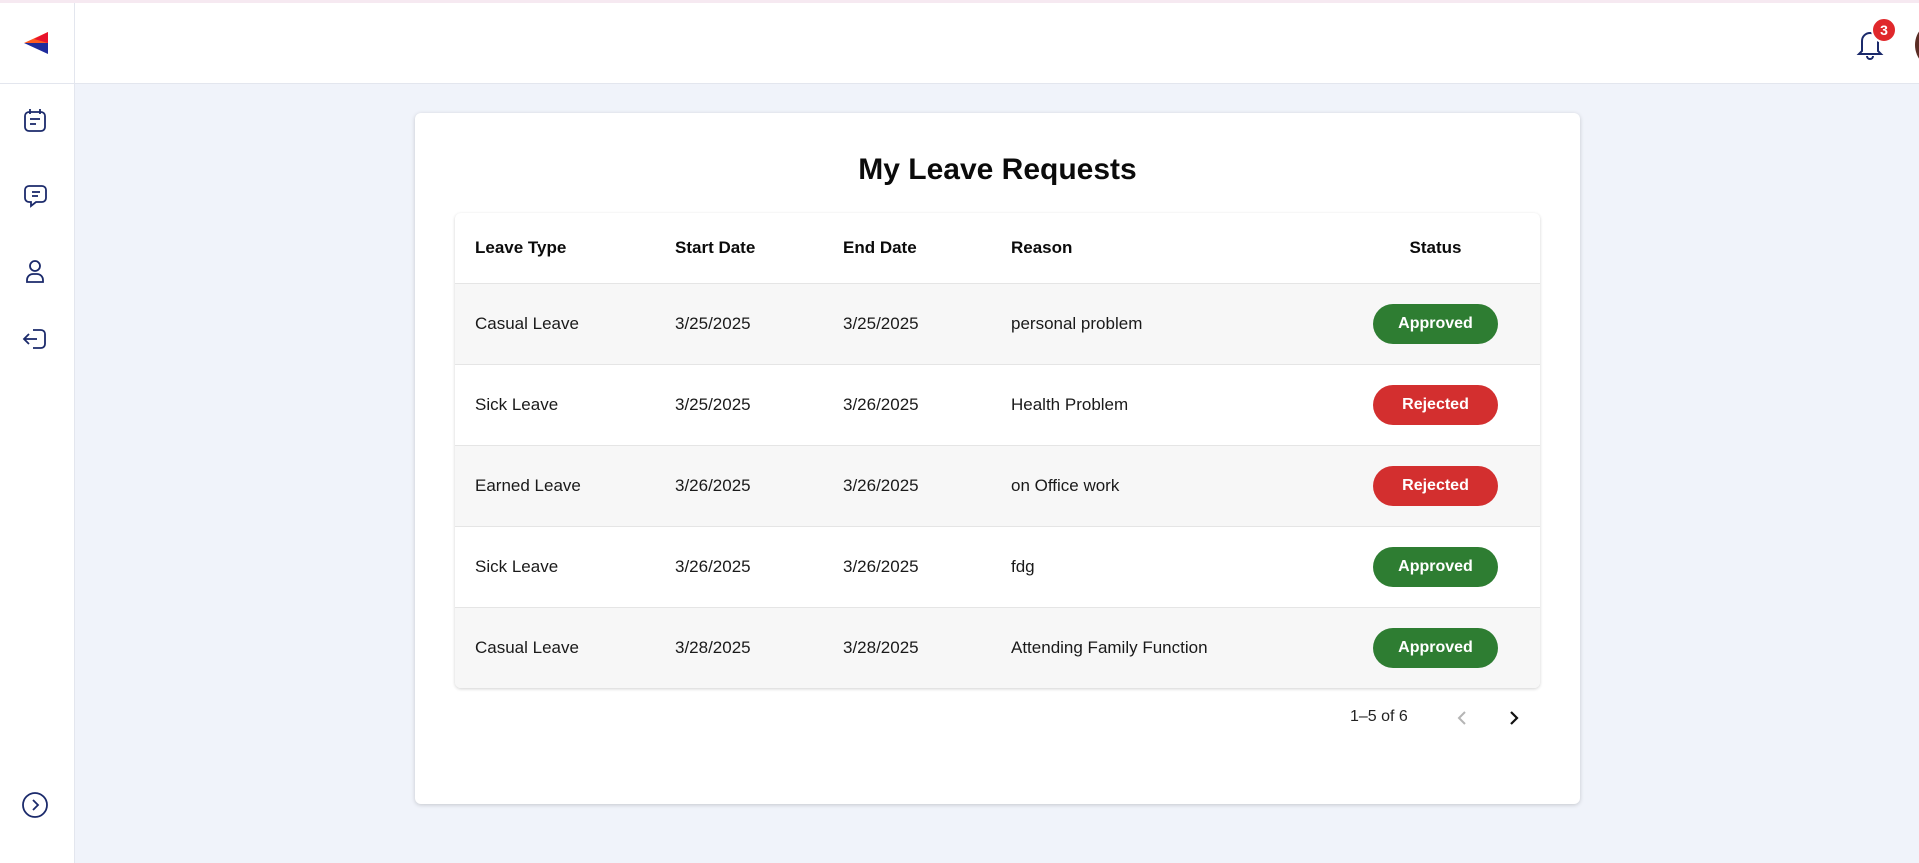 This screenshot has width=1919, height=863. I want to click on next-page-button, so click(1513, 718).